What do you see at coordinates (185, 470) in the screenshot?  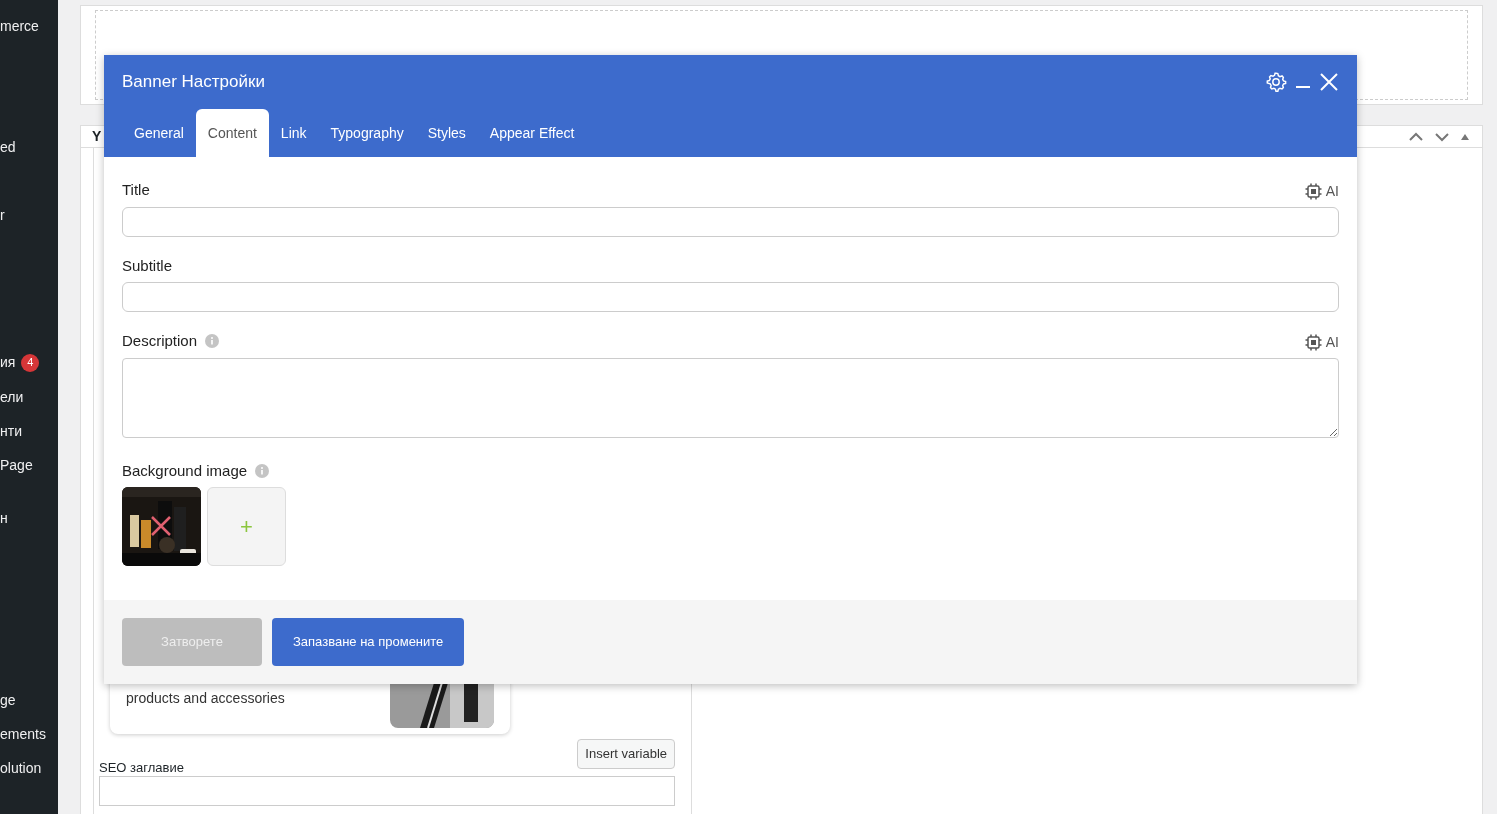 I see `field-label: Background image` at bounding box center [185, 470].